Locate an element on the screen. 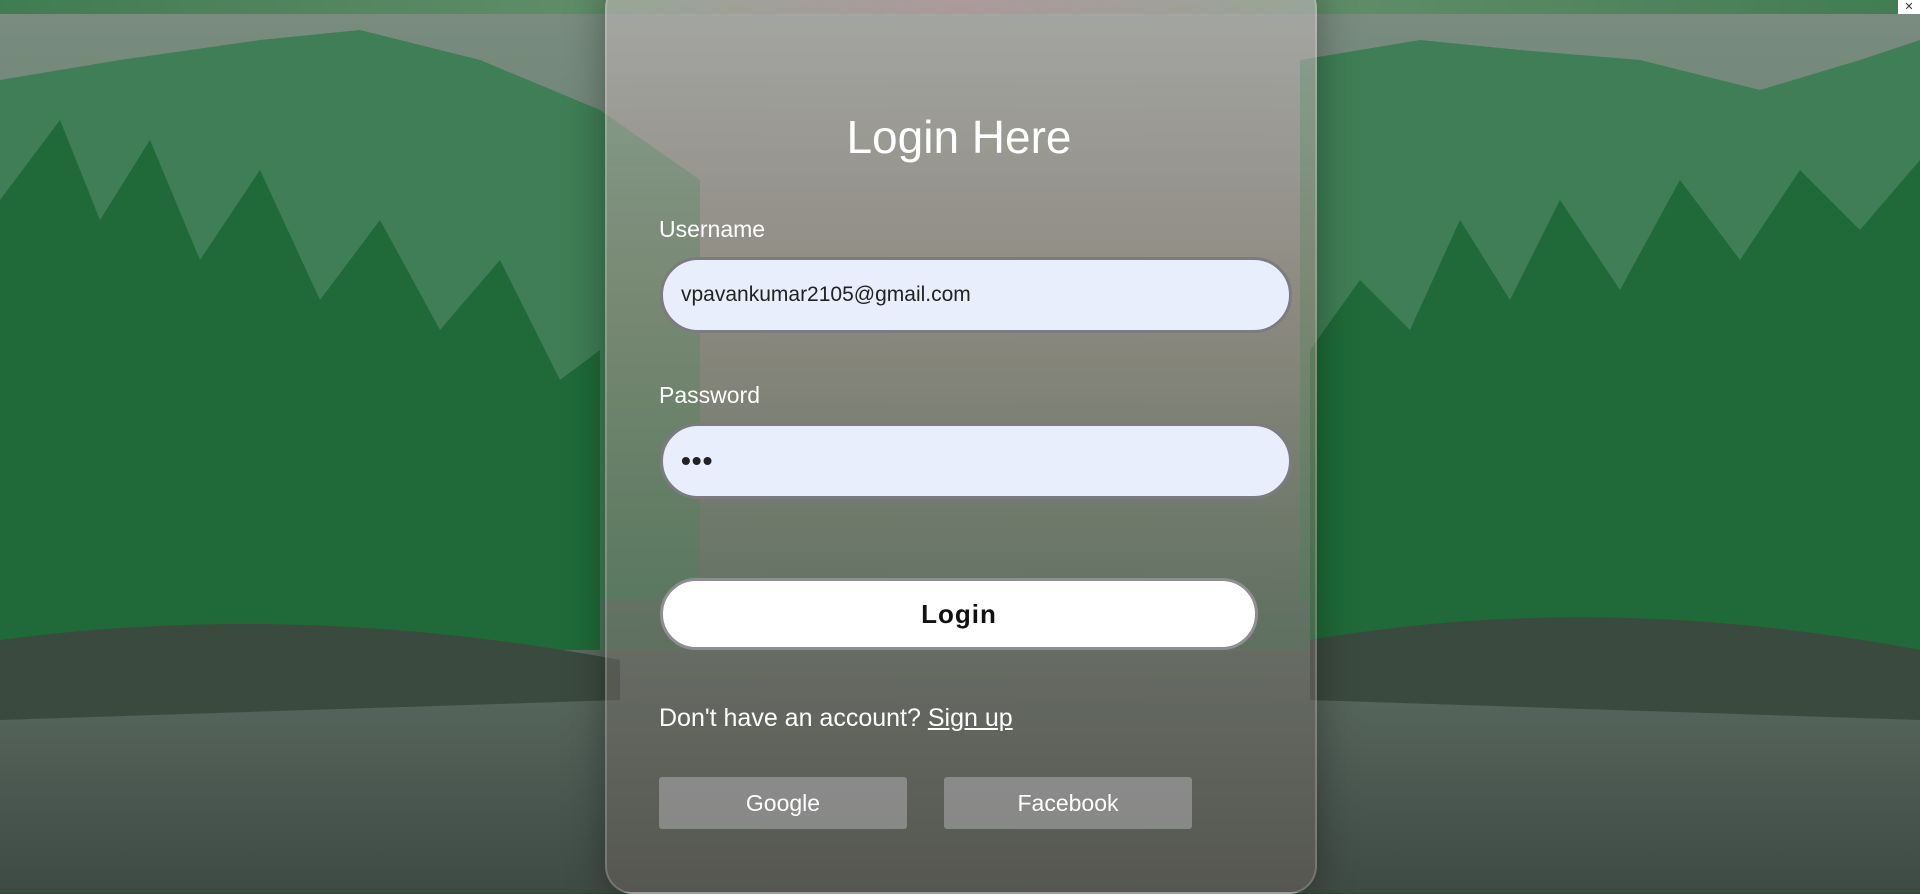 The width and height of the screenshot is (1920, 894). signup-prompt: Don't have an account? Sign up is located at coordinates (836, 718).